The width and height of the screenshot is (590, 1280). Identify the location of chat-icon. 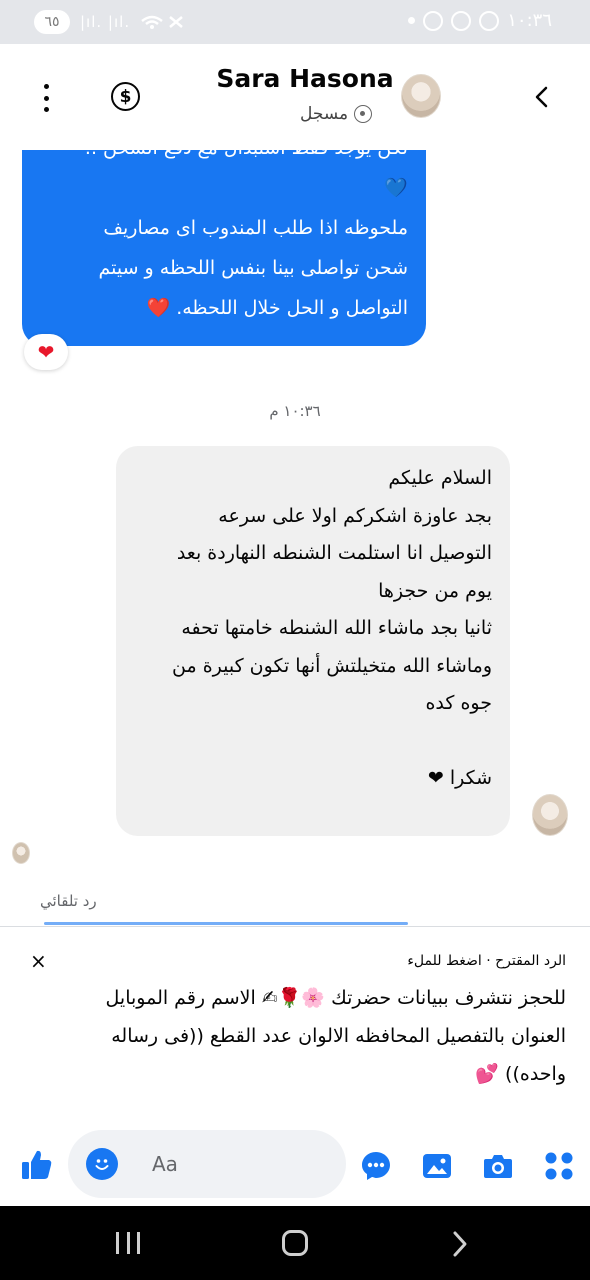
(376, 1166).